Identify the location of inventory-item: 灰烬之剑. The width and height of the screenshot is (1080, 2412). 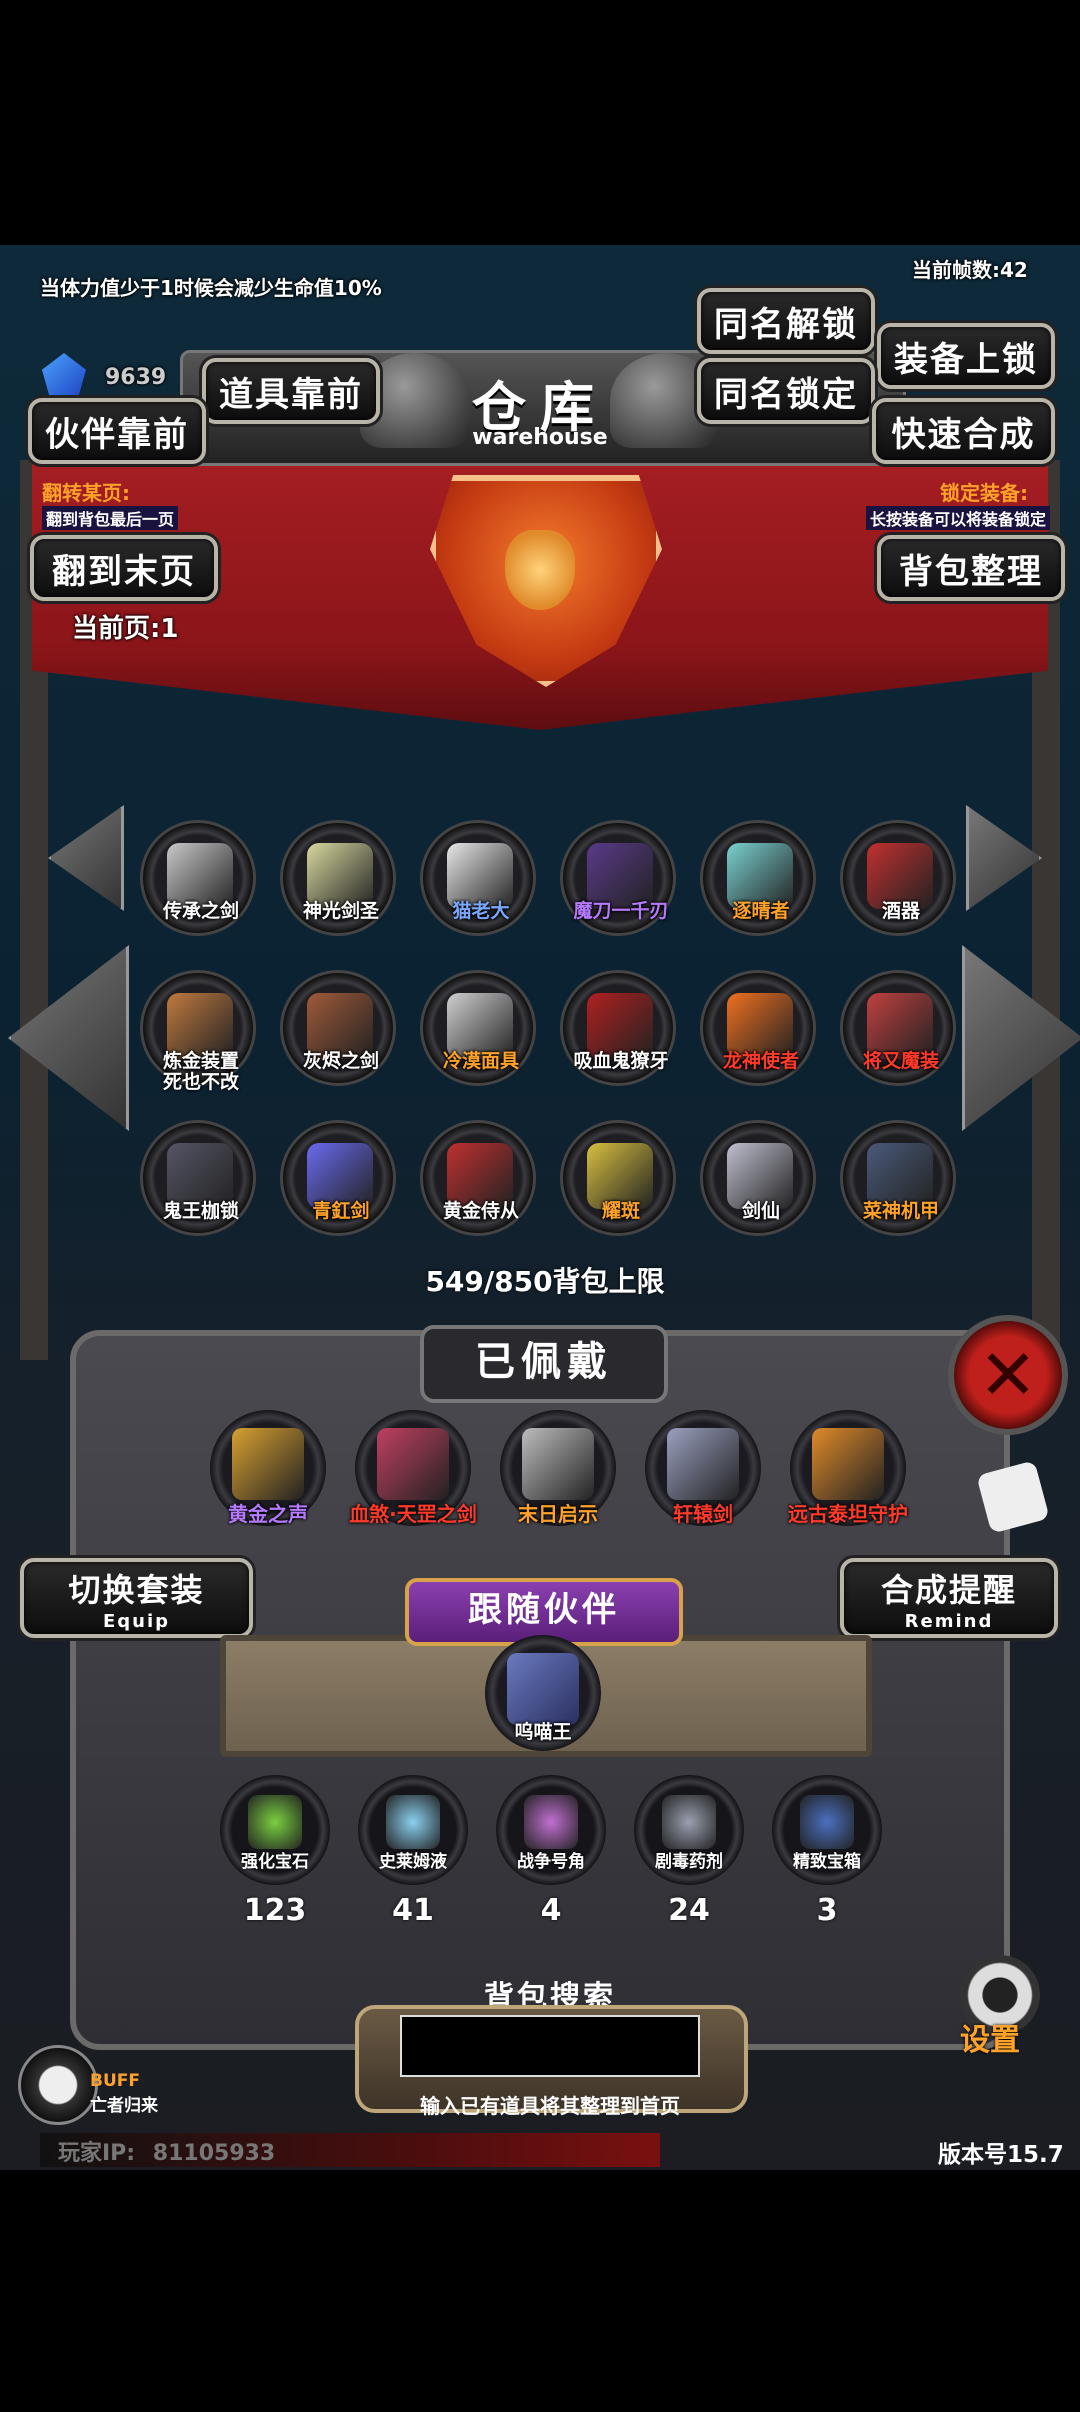
(338, 1028).